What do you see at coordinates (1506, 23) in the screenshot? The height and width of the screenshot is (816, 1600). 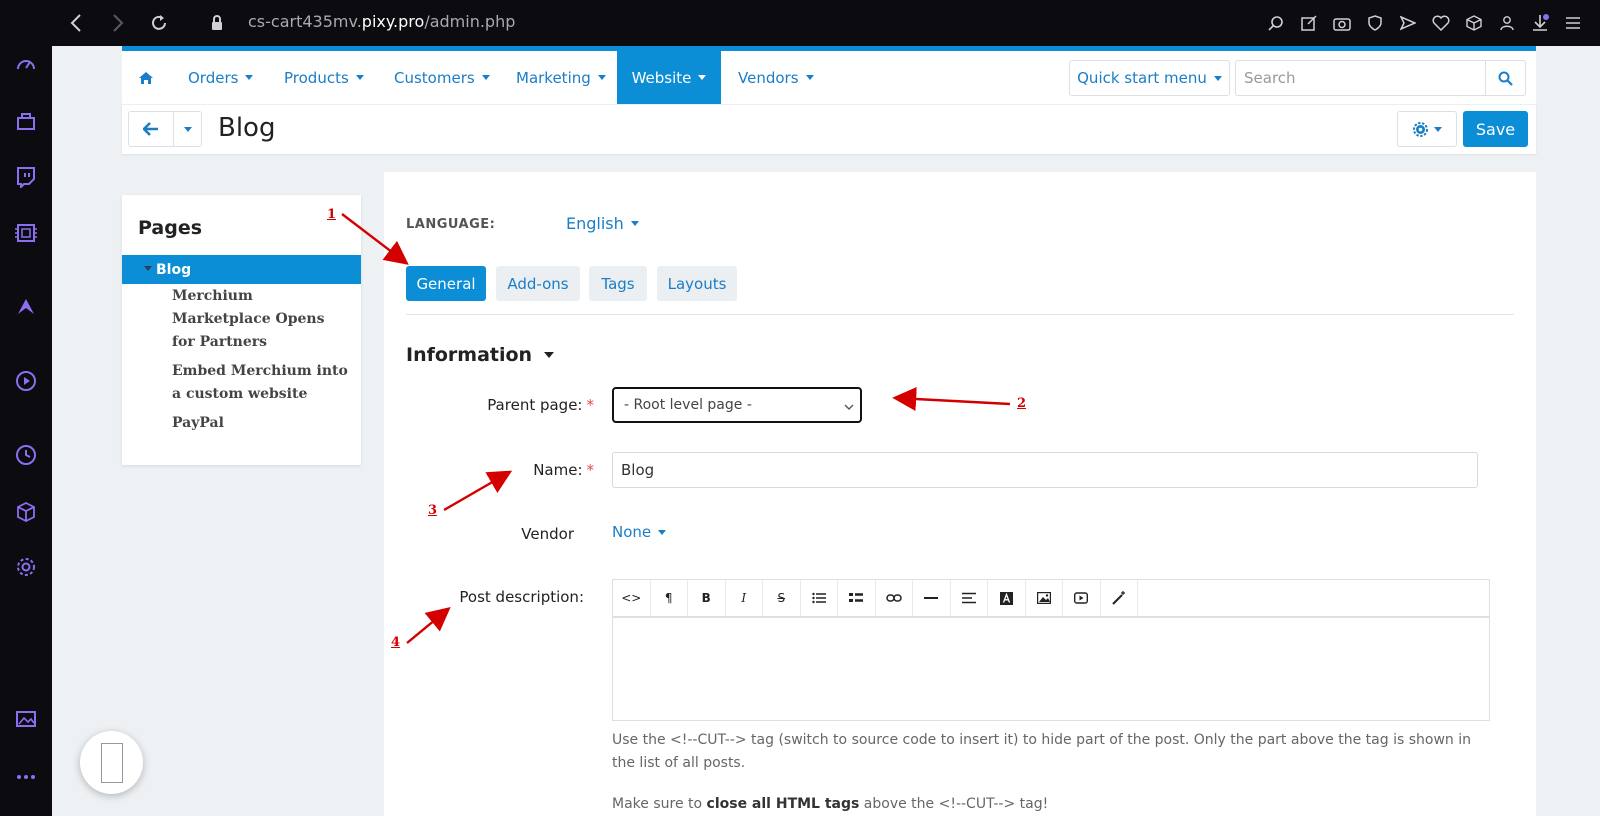 I see `profile-icon` at bounding box center [1506, 23].